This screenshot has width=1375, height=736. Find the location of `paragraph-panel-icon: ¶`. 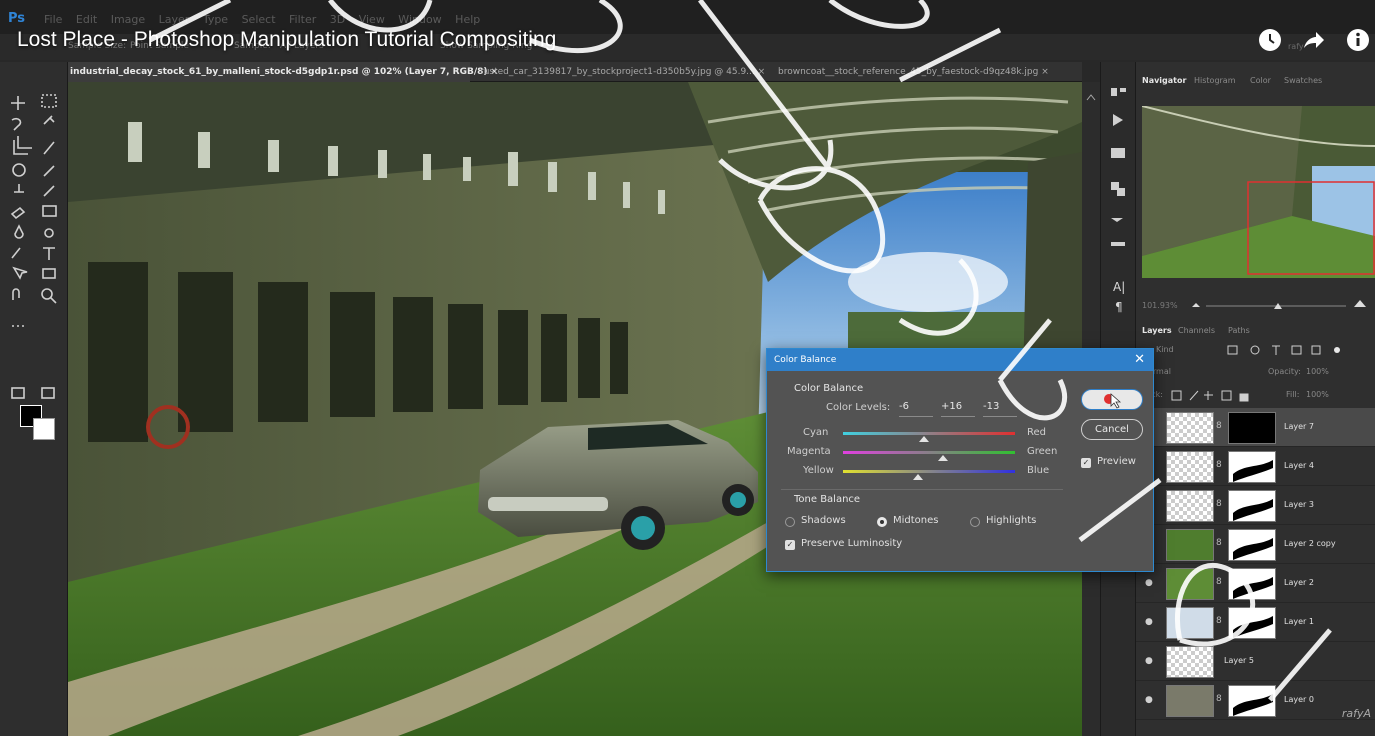

paragraph-panel-icon: ¶ is located at coordinates (1119, 307).